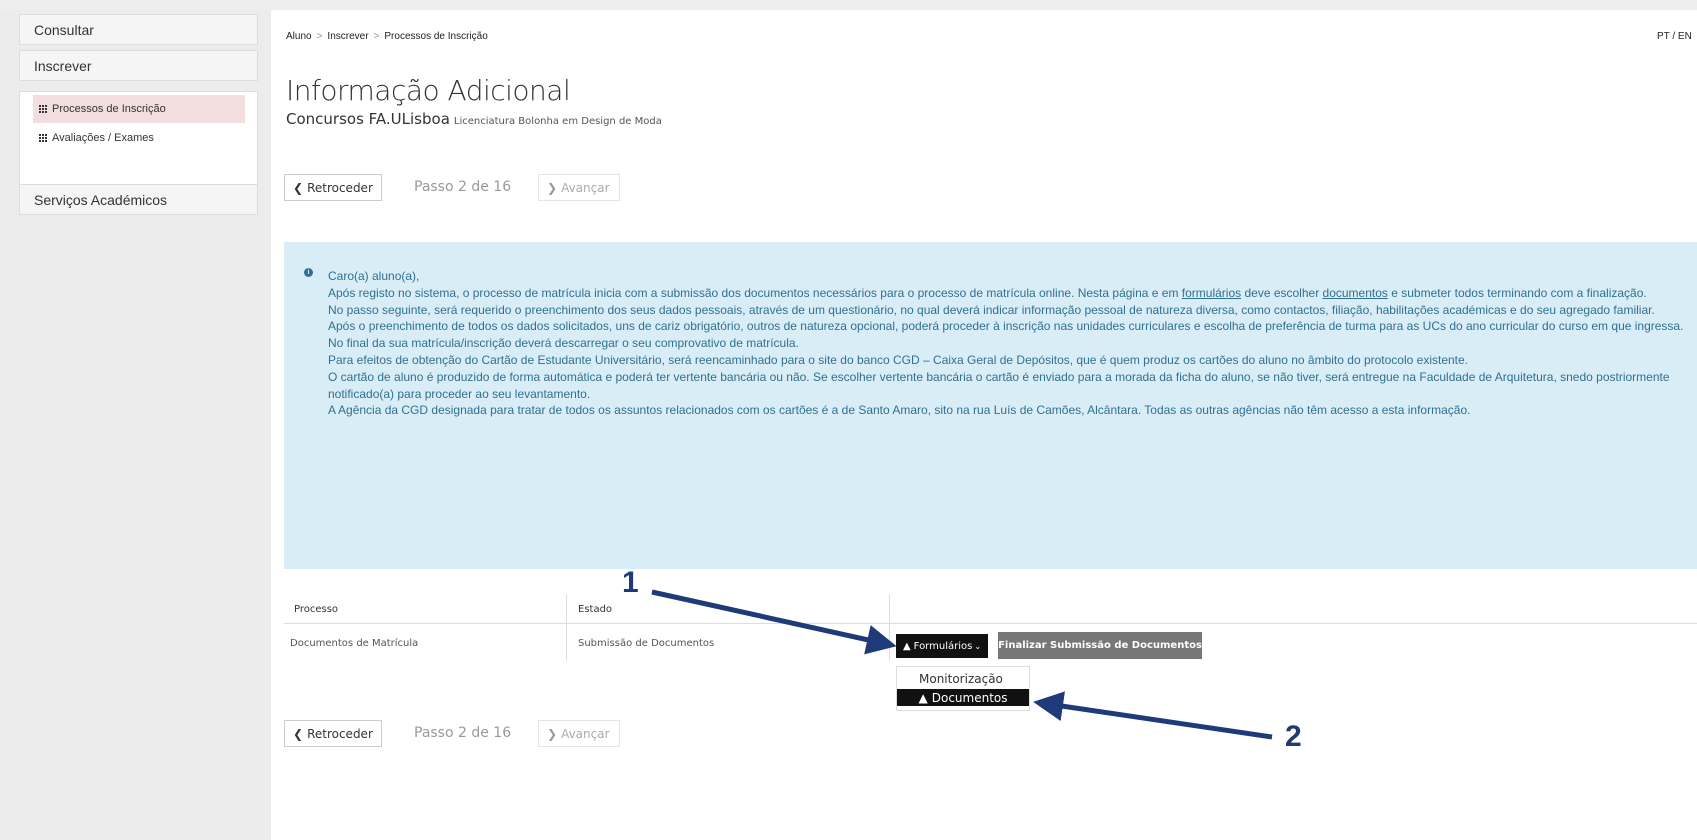  I want to click on annotation-arrows, so click(962, 664).